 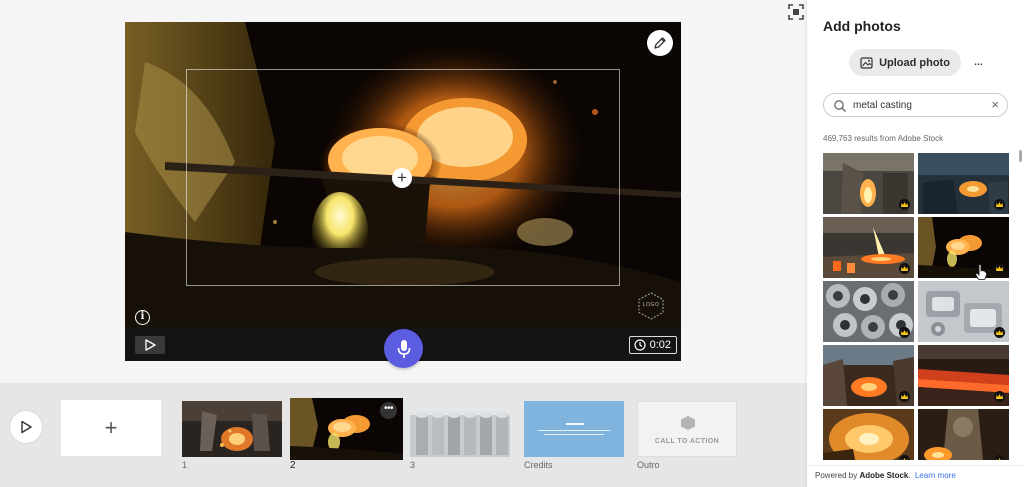 What do you see at coordinates (346, 429) in the screenshot?
I see `slide-thumbnail: •••` at bounding box center [346, 429].